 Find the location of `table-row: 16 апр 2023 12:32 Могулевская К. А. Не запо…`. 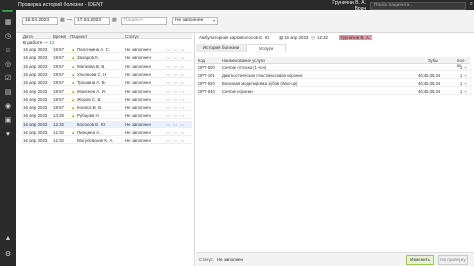

table-row: 16 апр 2023 12:32 Могулевская К. А. Не запо… is located at coordinates (107, 141).